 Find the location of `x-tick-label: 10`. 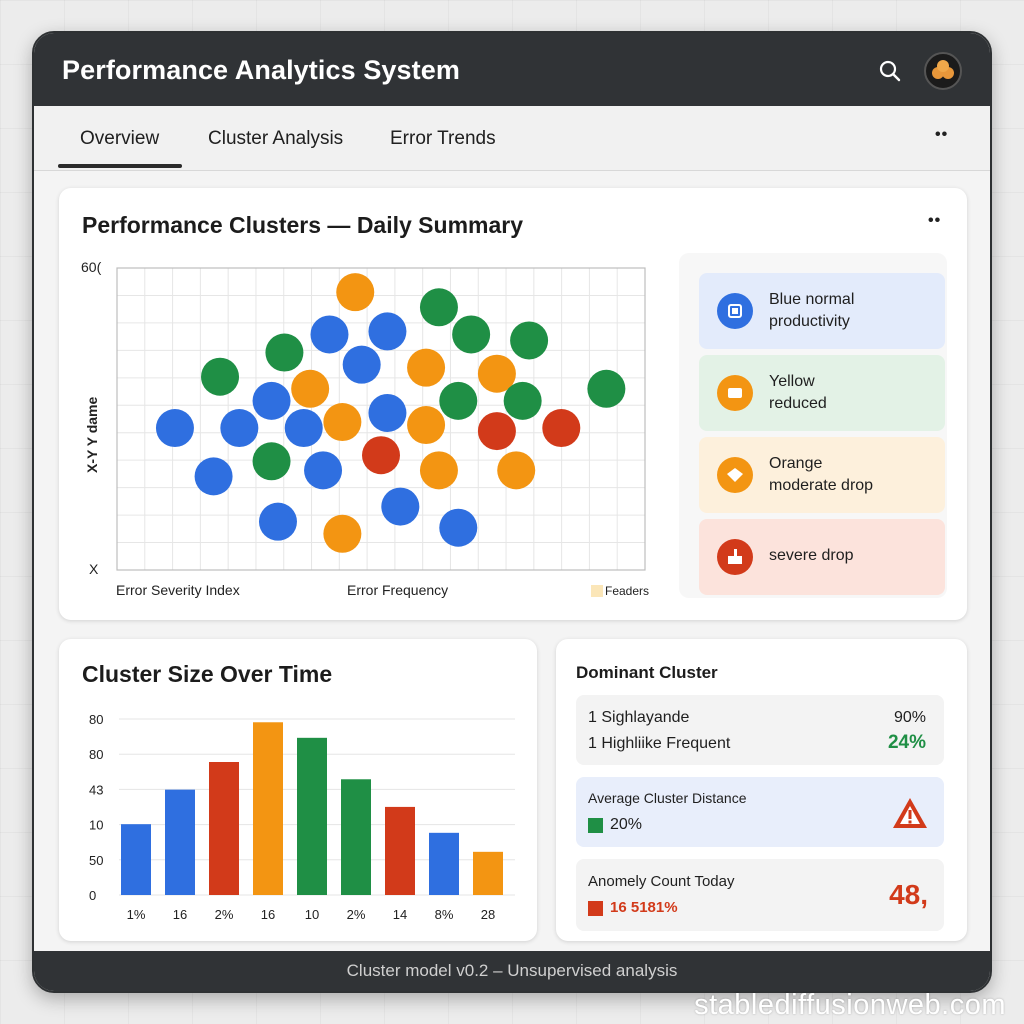

x-tick-label: 10 is located at coordinates (312, 914).